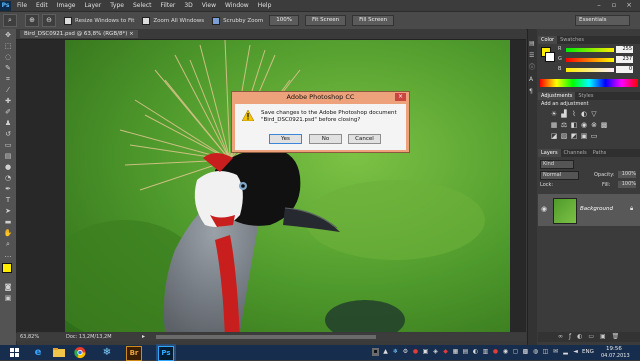  I want to click on zoom-tool-icon: ⌕, so click(10, 20).